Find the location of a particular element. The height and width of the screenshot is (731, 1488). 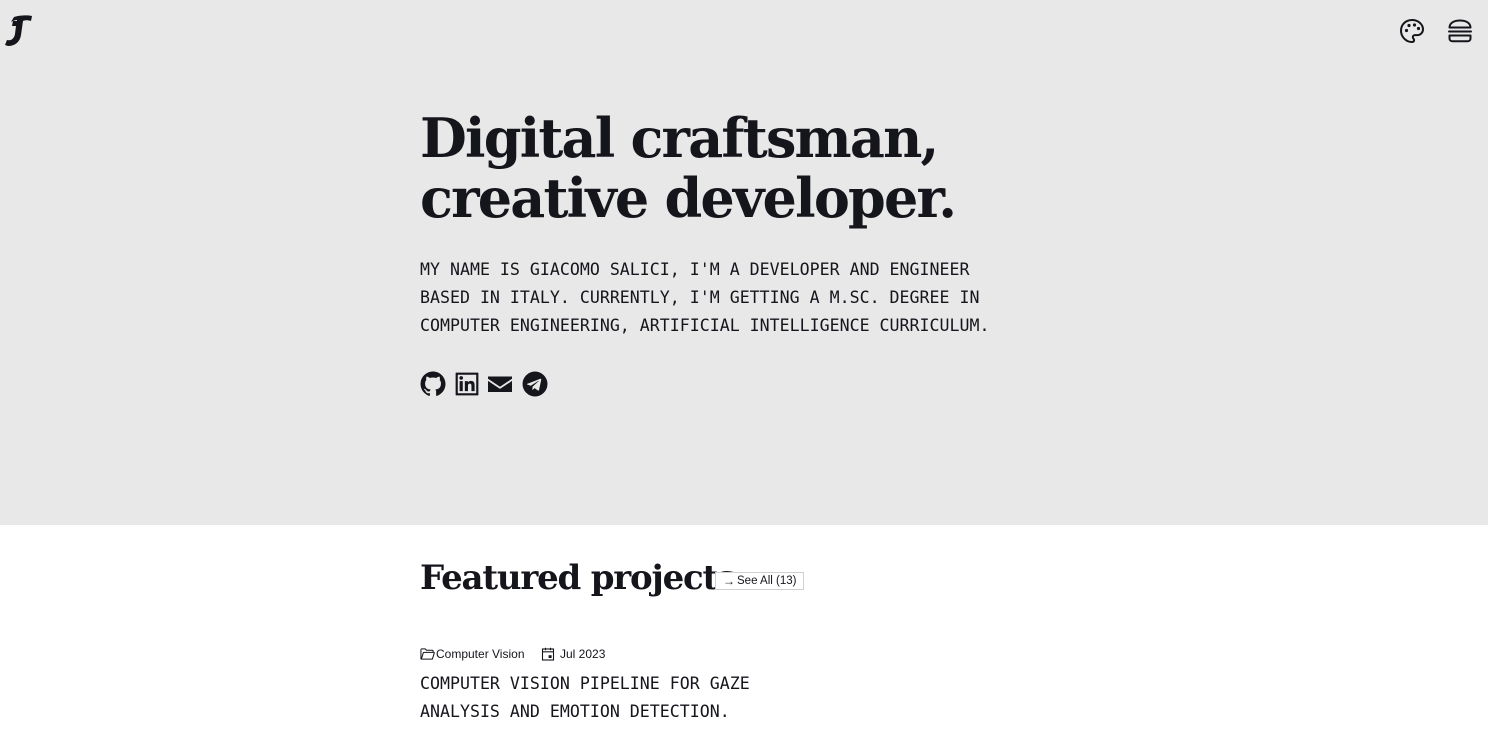

featured-projects-title: Featured projects is located at coordinates (578, 578).